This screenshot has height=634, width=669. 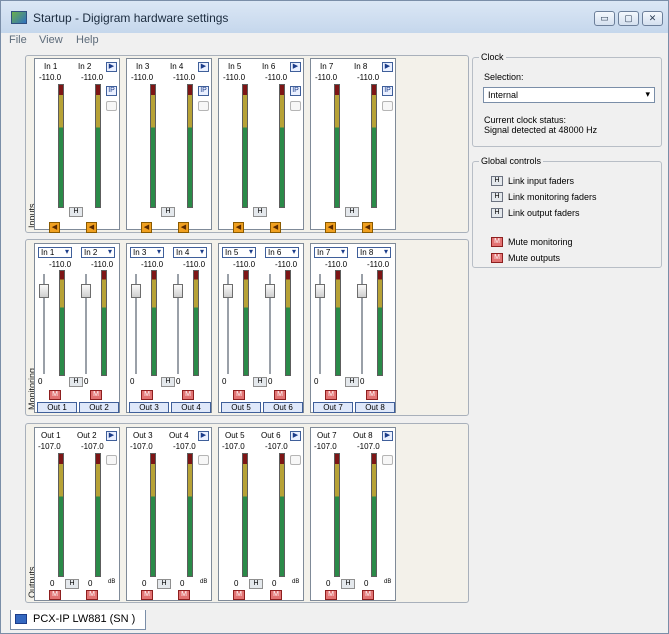 I want to click on device-tab: PCX-IP LW881 (SN ), so click(x=78, y=620).